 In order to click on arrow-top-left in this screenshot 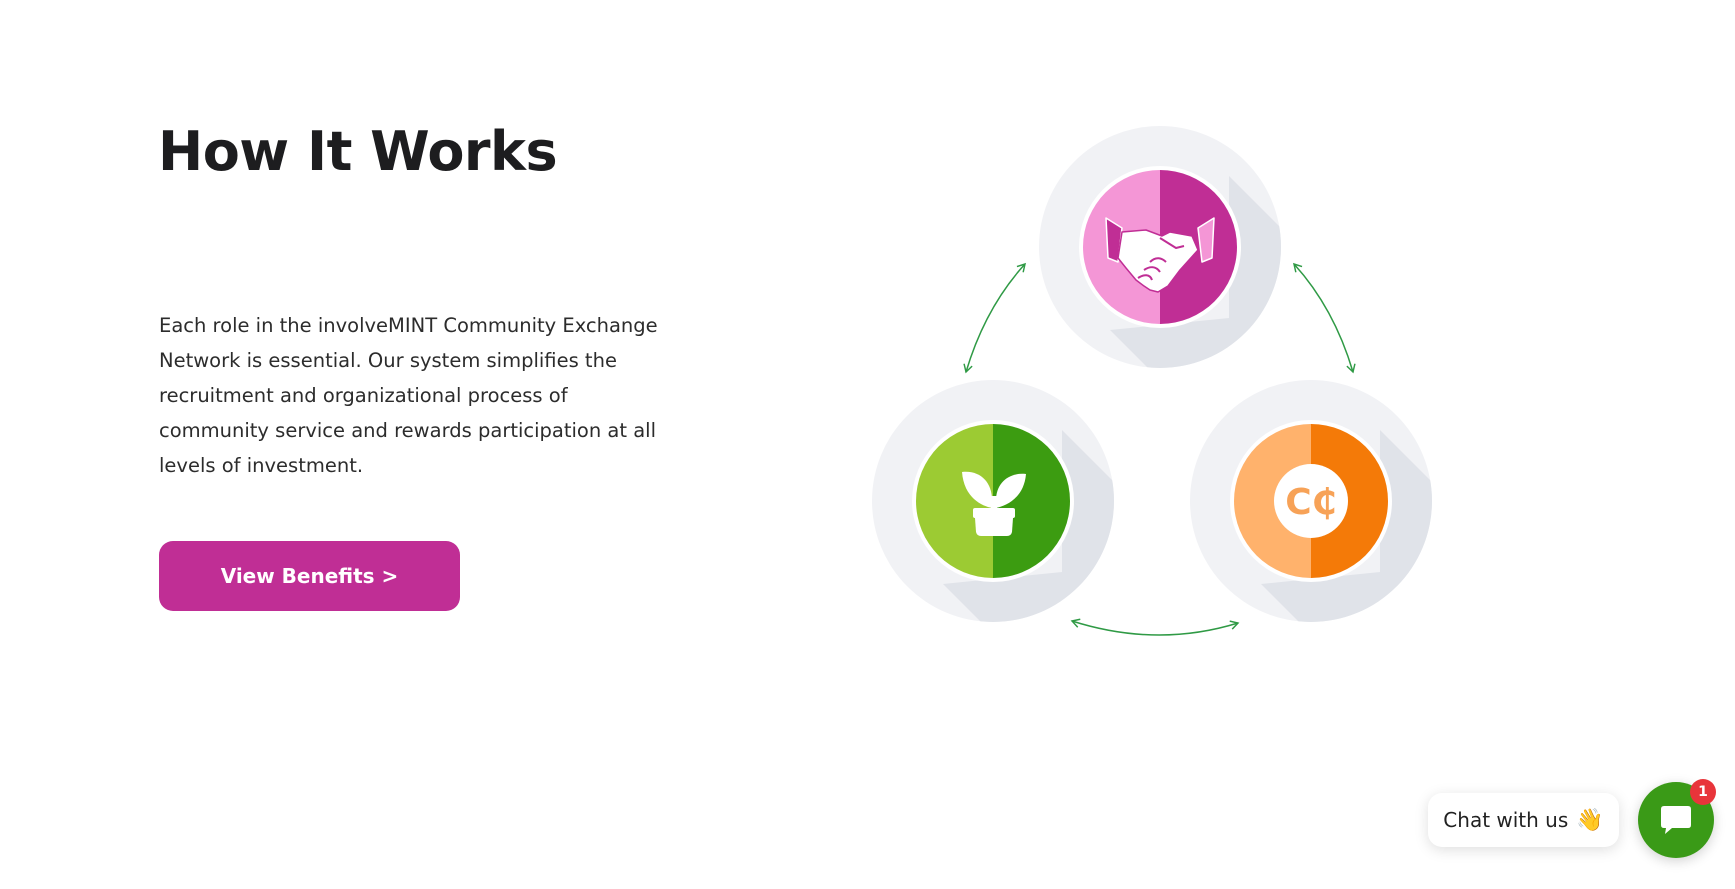, I will do `click(994, 318)`.